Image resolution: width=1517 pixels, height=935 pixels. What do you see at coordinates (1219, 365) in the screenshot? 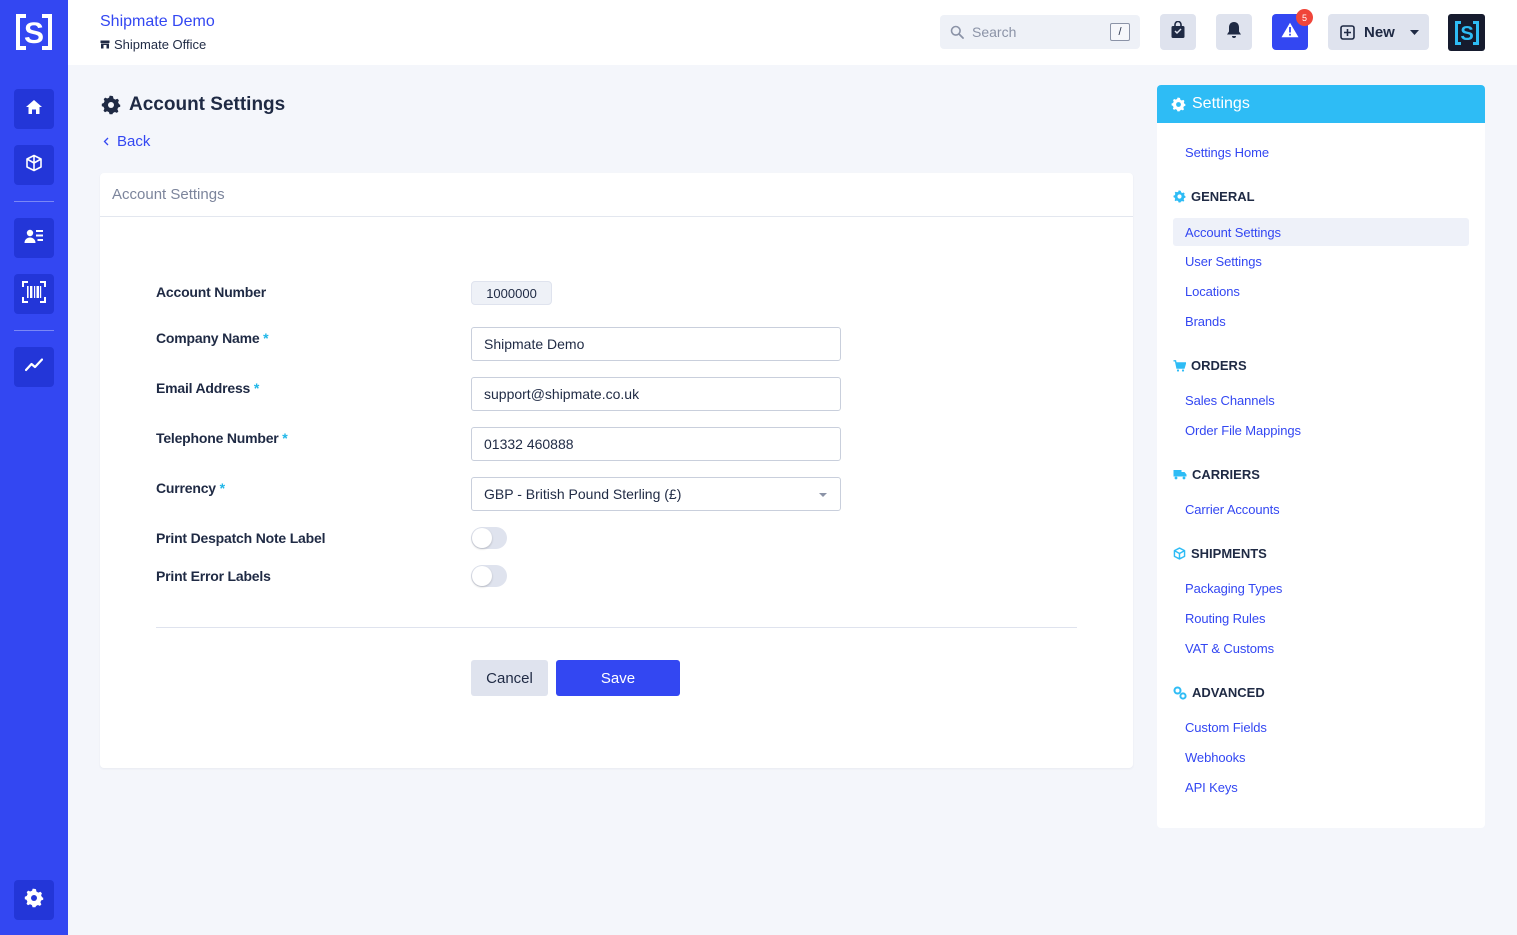
I see `sidebar-section-title: ORDERS` at bounding box center [1219, 365].